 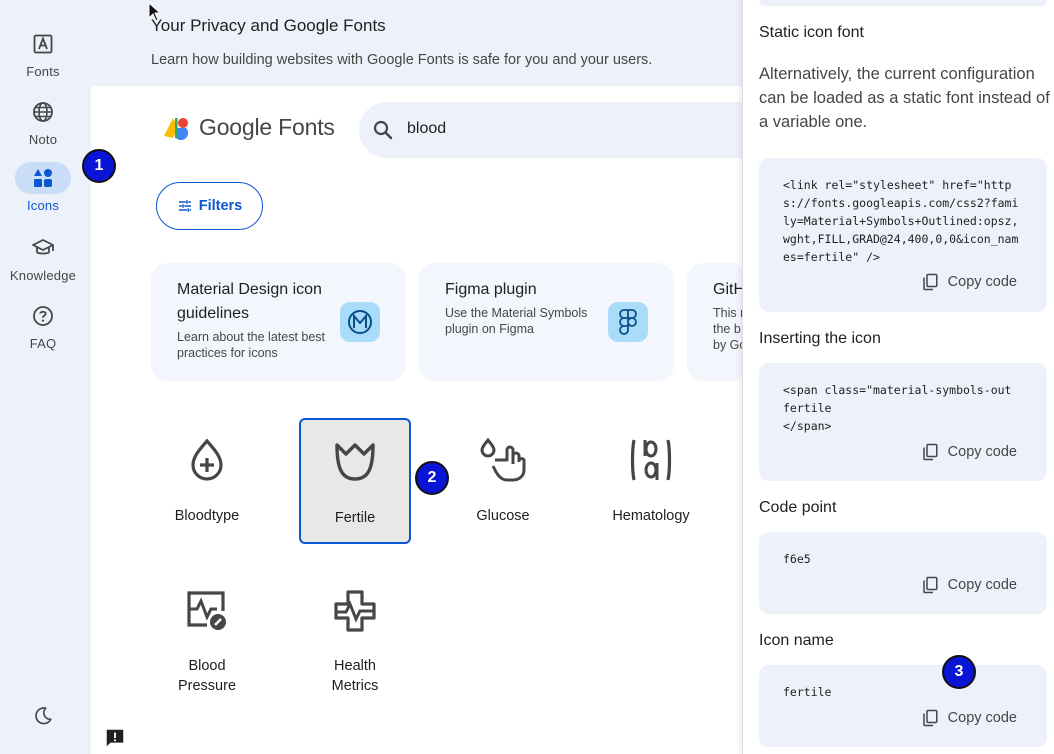 What do you see at coordinates (811, 32) in the screenshot?
I see `static-font-heading: Static icon font` at bounding box center [811, 32].